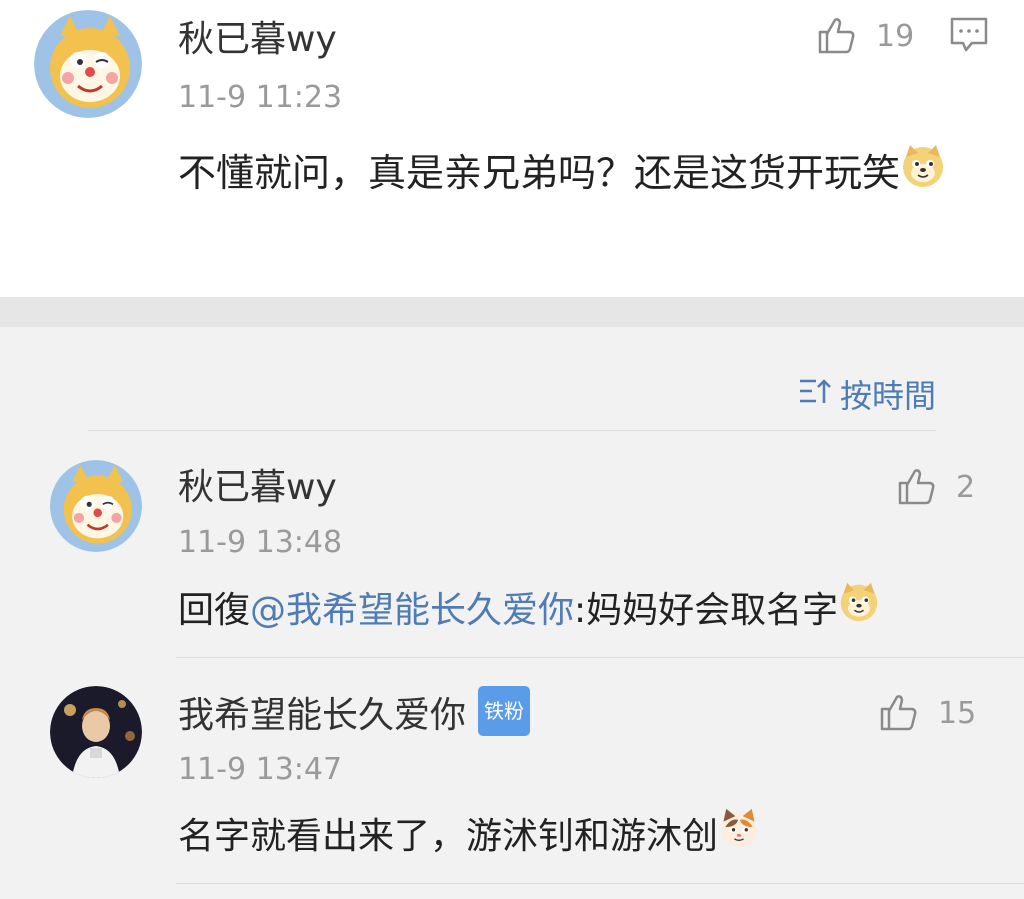 The image size is (1024, 899). Describe the element at coordinates (957, 713) in the screenshot. I see `like-count: 15` at that location.